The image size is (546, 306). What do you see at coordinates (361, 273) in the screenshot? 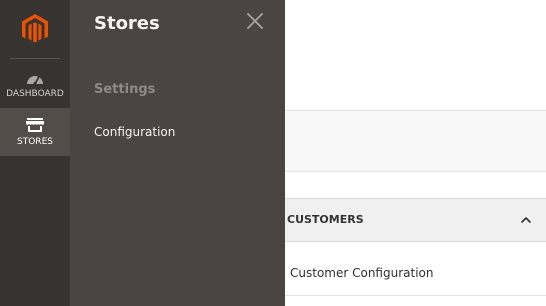
I see `customer-configuration-link: Customer Configuration` at bounding box center [361, 273].